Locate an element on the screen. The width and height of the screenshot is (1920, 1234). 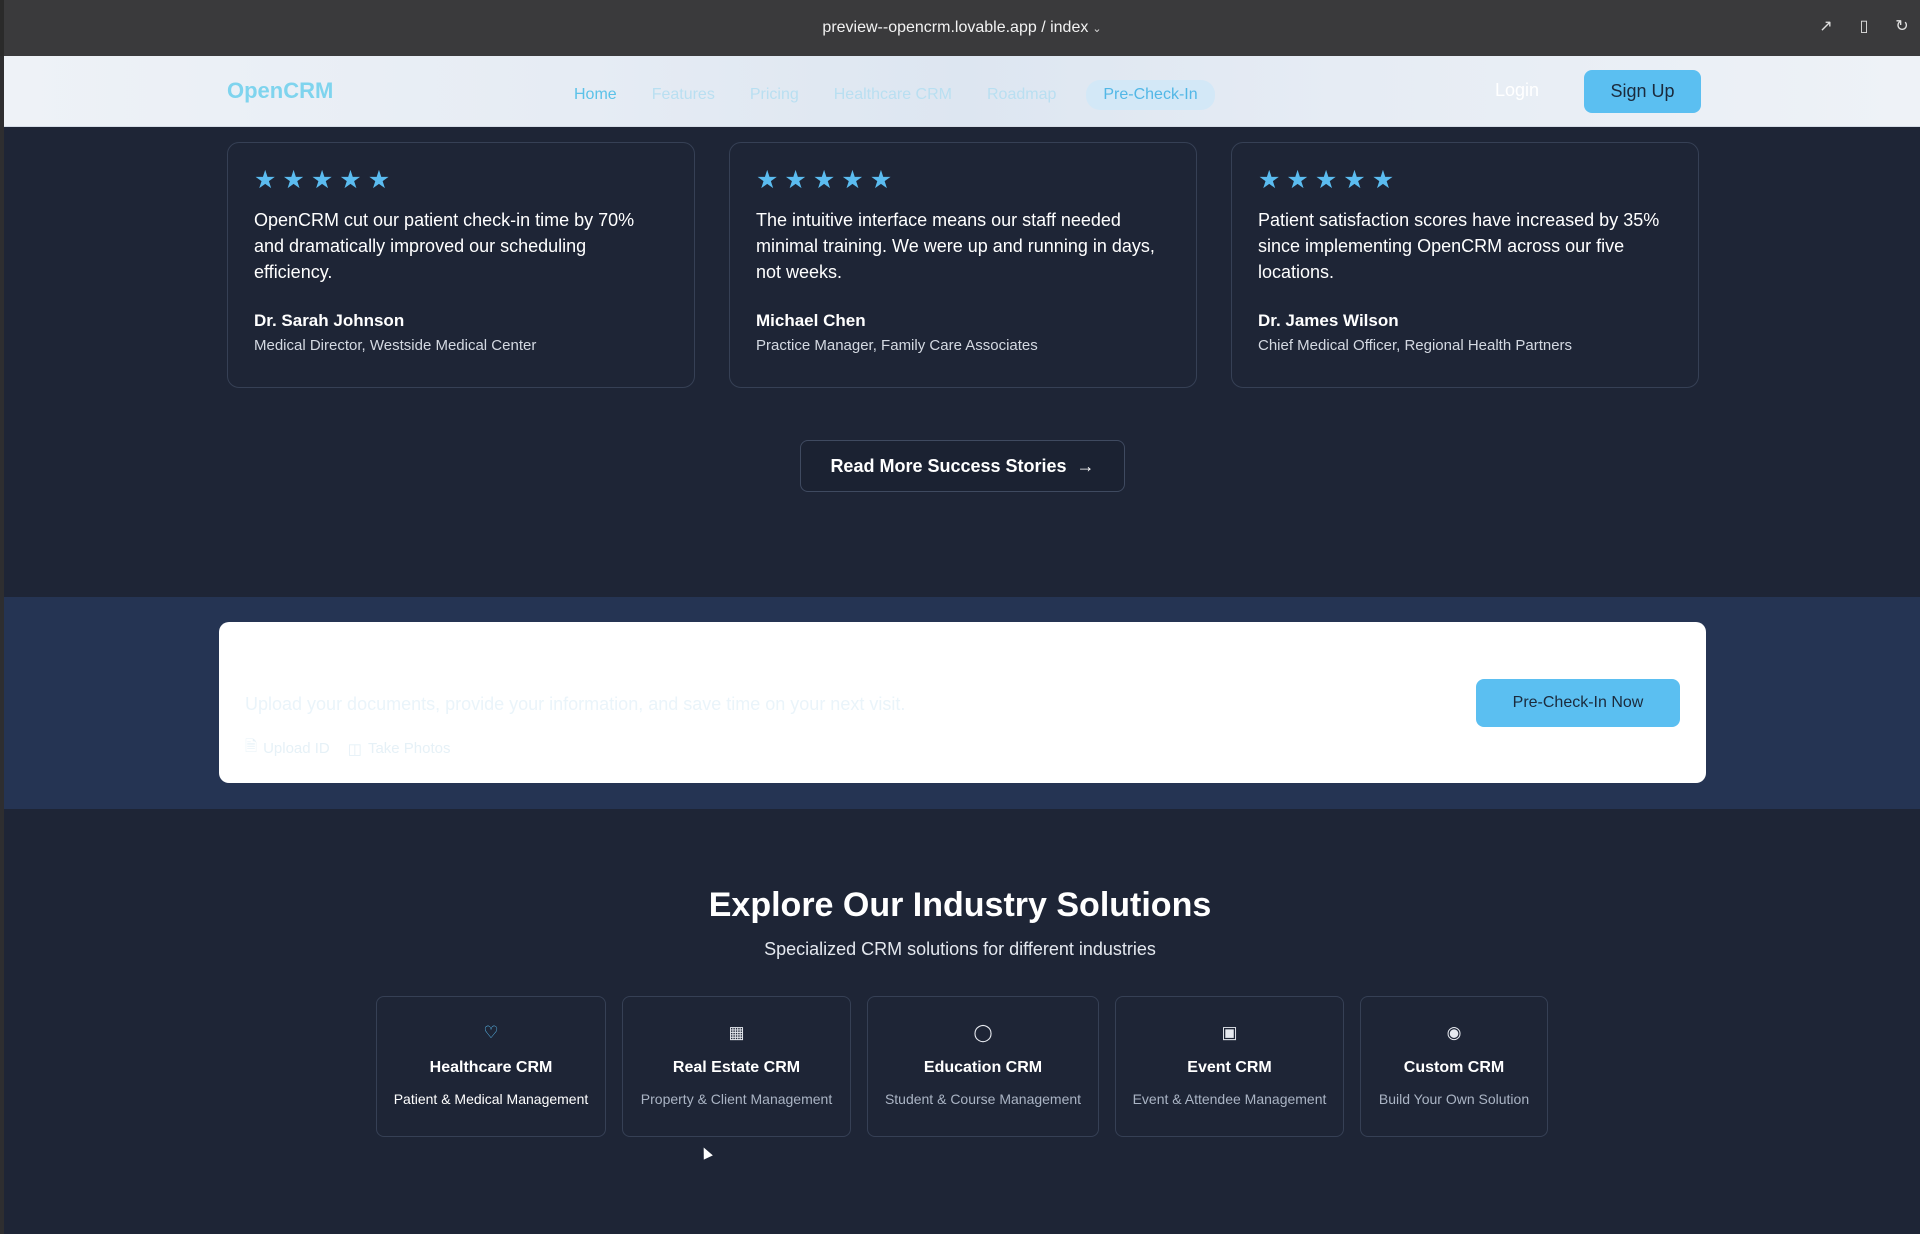
industry-tile-event: ▣ Event CRM Event & Attendee Management is located at coordinates (1229, 1066).